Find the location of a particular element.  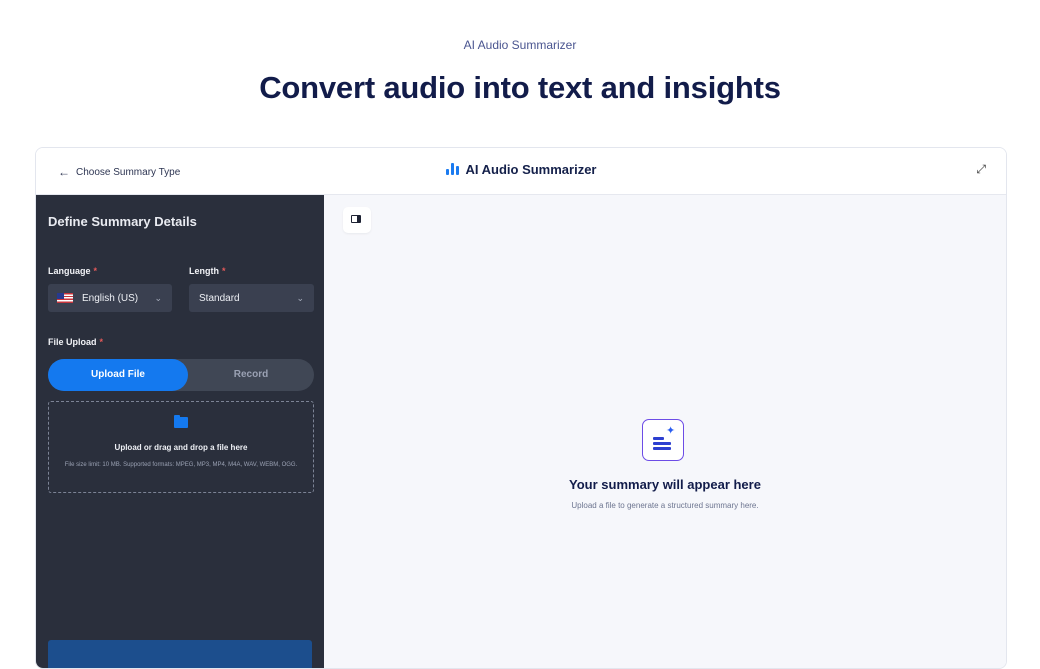

summary-sparkle-icon: ✦ is located at coordinates (663, 440).